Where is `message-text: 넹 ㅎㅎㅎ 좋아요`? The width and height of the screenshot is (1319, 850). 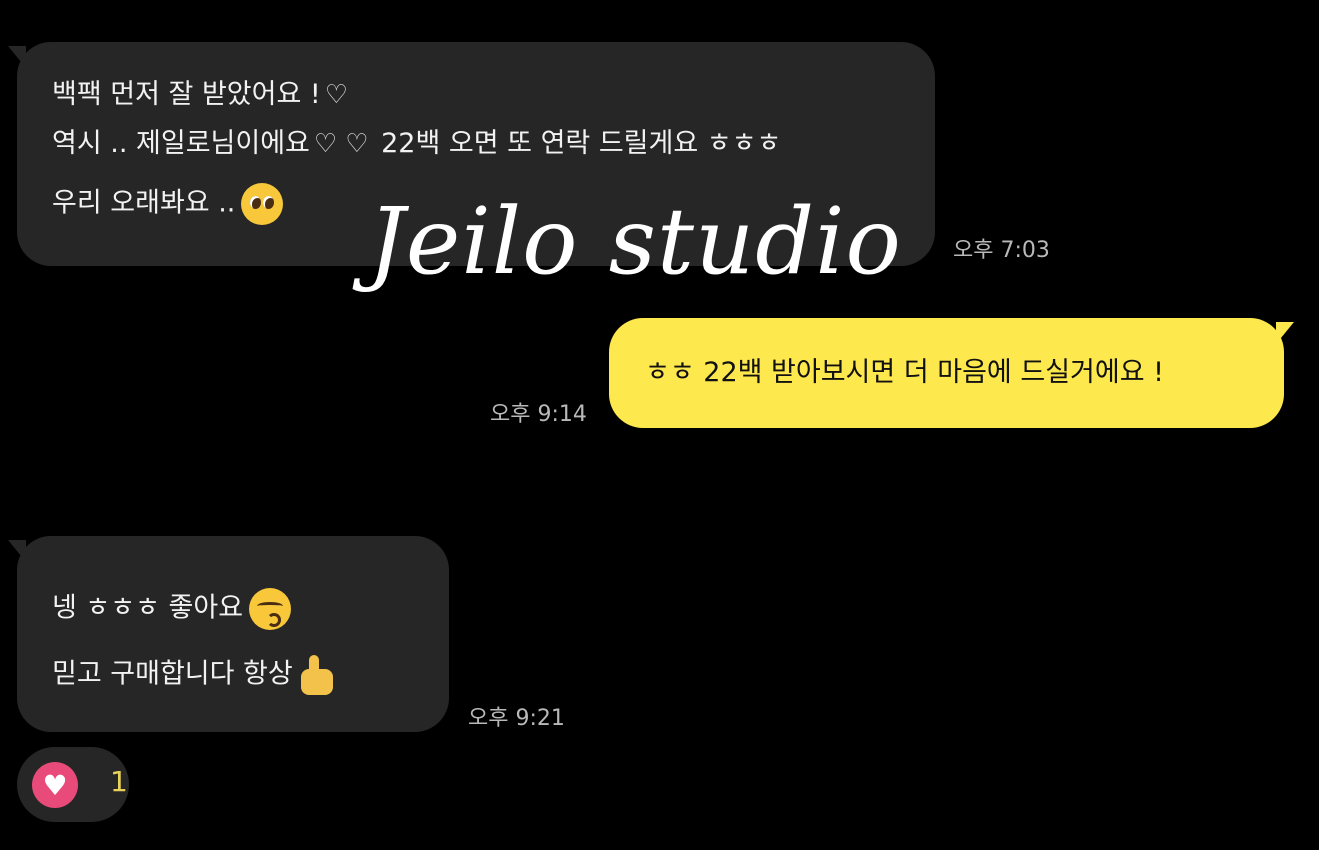 message-text: 넹 ㅎㅎㅎ 좋아요 is located at coordinates (172, 609).